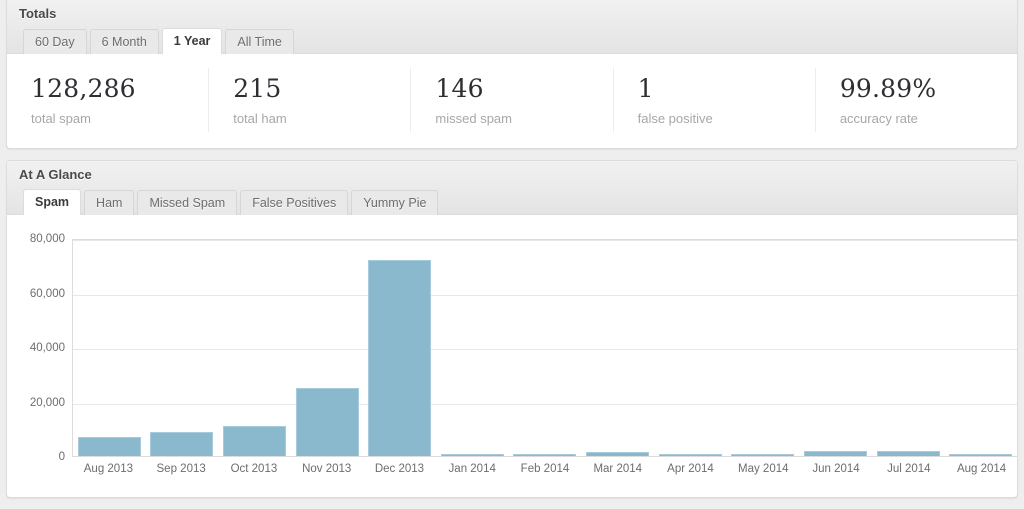 This screenshot has height=509, width=1024. I want to click on stat-value: 128,286, so click(83, 88).